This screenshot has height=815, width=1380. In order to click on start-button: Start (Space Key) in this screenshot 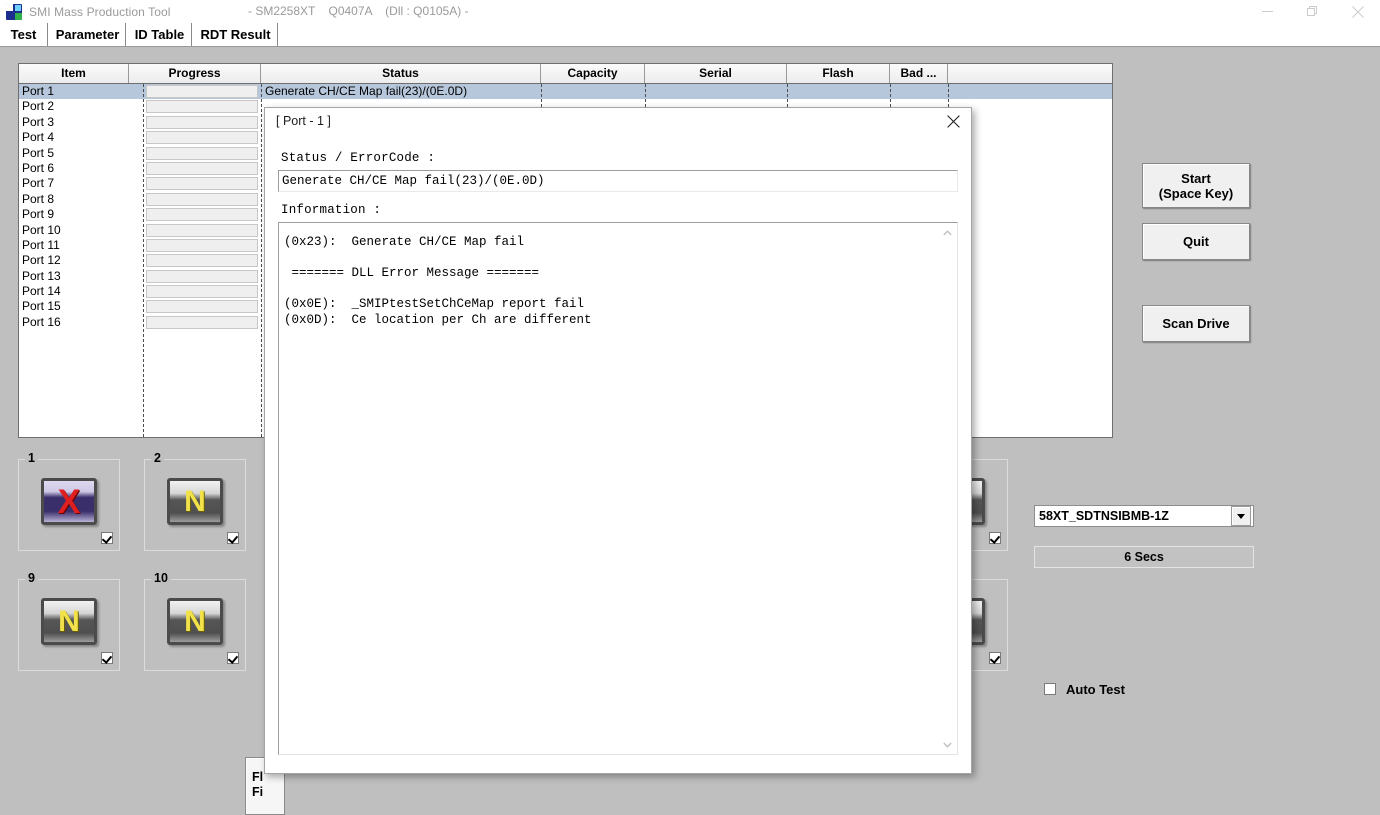, I will do `click(1196, 185)`.